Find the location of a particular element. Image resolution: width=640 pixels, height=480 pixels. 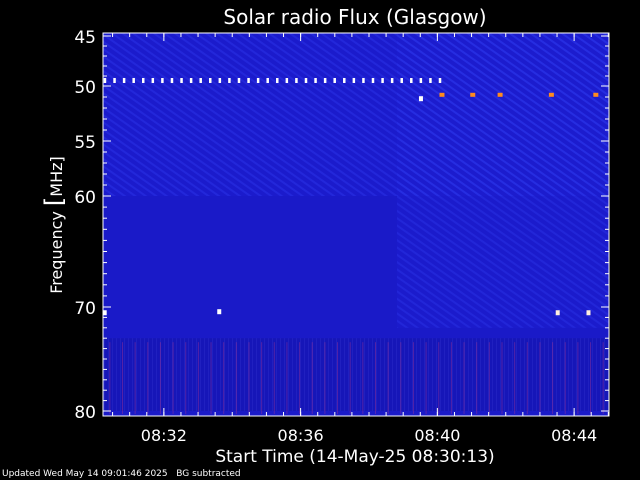

y-axis-label: Frequency [MHz] is located at coordinates (54, 225).